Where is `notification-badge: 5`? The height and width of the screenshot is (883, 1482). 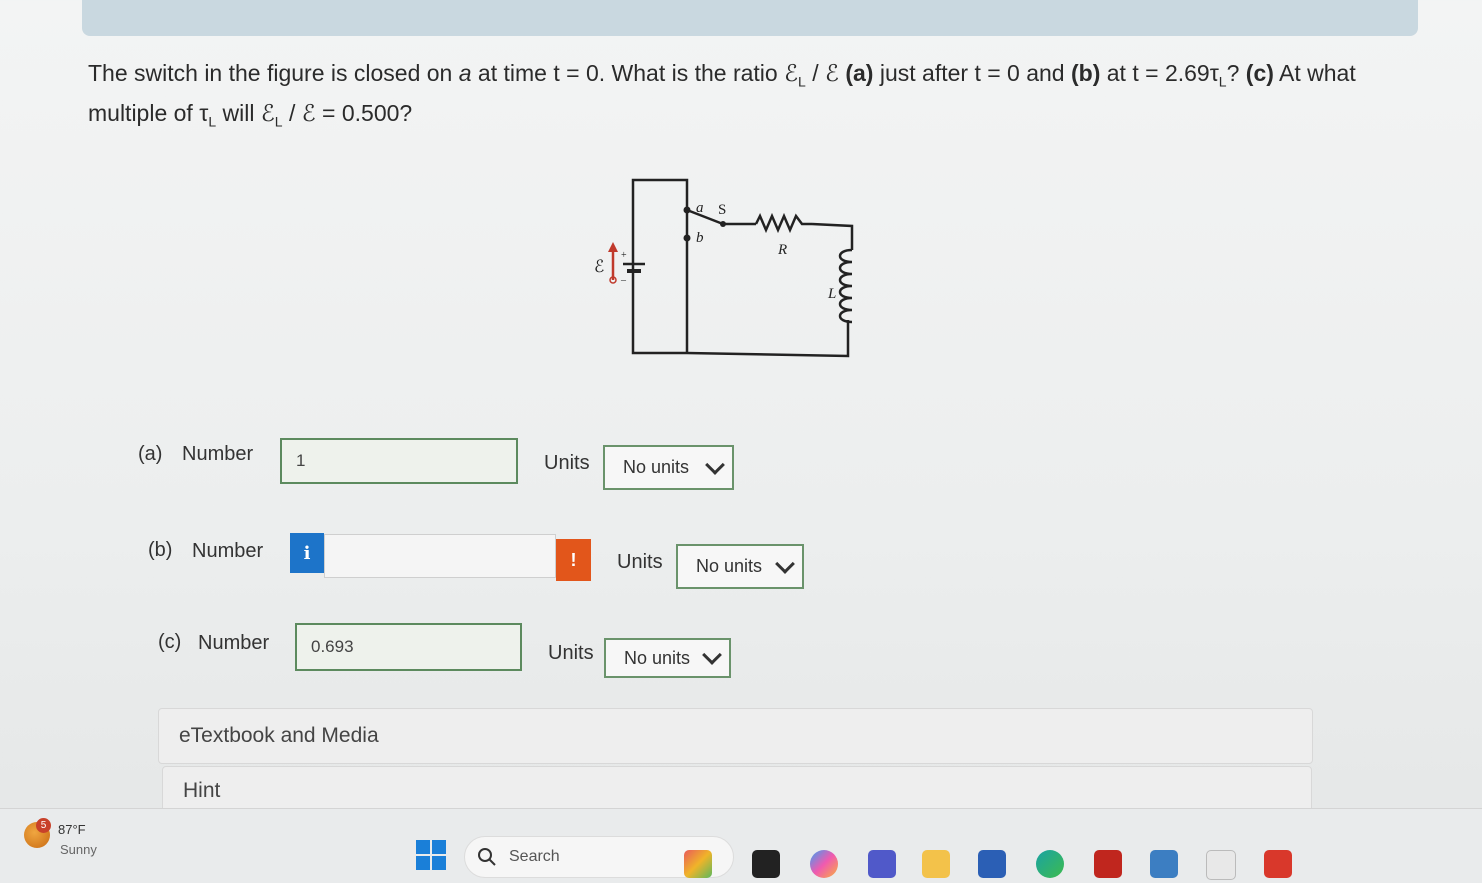
notification-badge: 5 is located at coordinates (43, 825).